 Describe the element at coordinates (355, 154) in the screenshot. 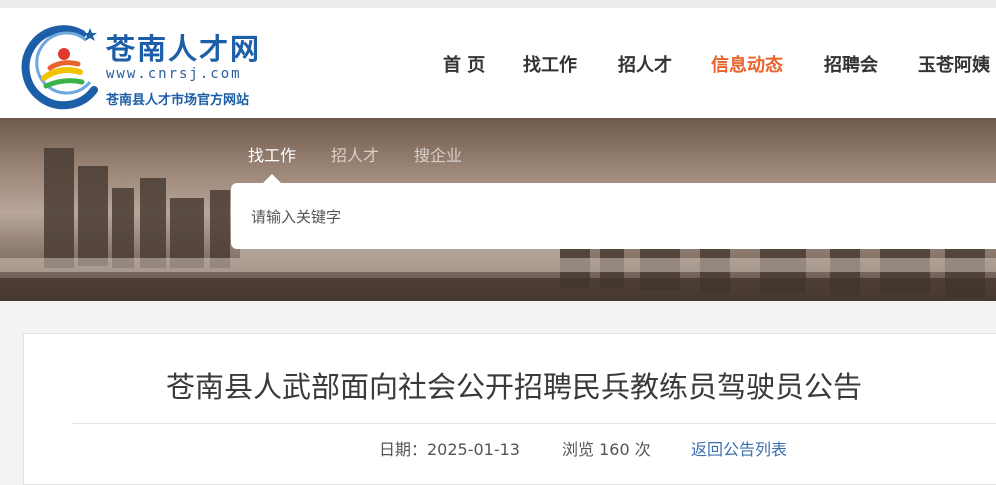

I see `search-tab-recruit: 招人才` at that location.